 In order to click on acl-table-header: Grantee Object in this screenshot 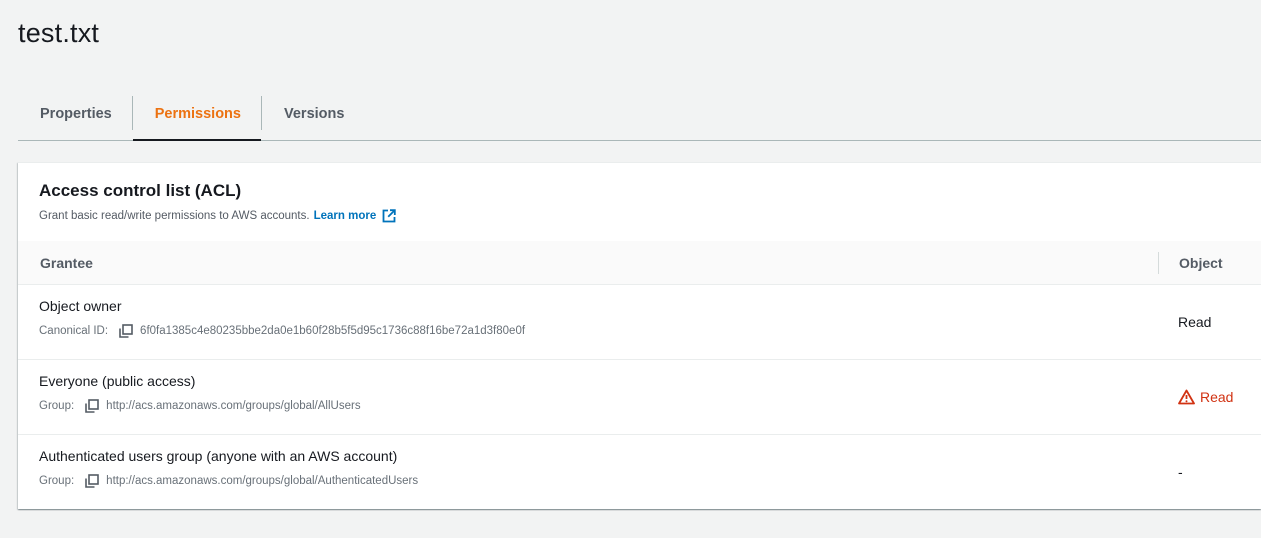, I will do `click(639, 263)`.